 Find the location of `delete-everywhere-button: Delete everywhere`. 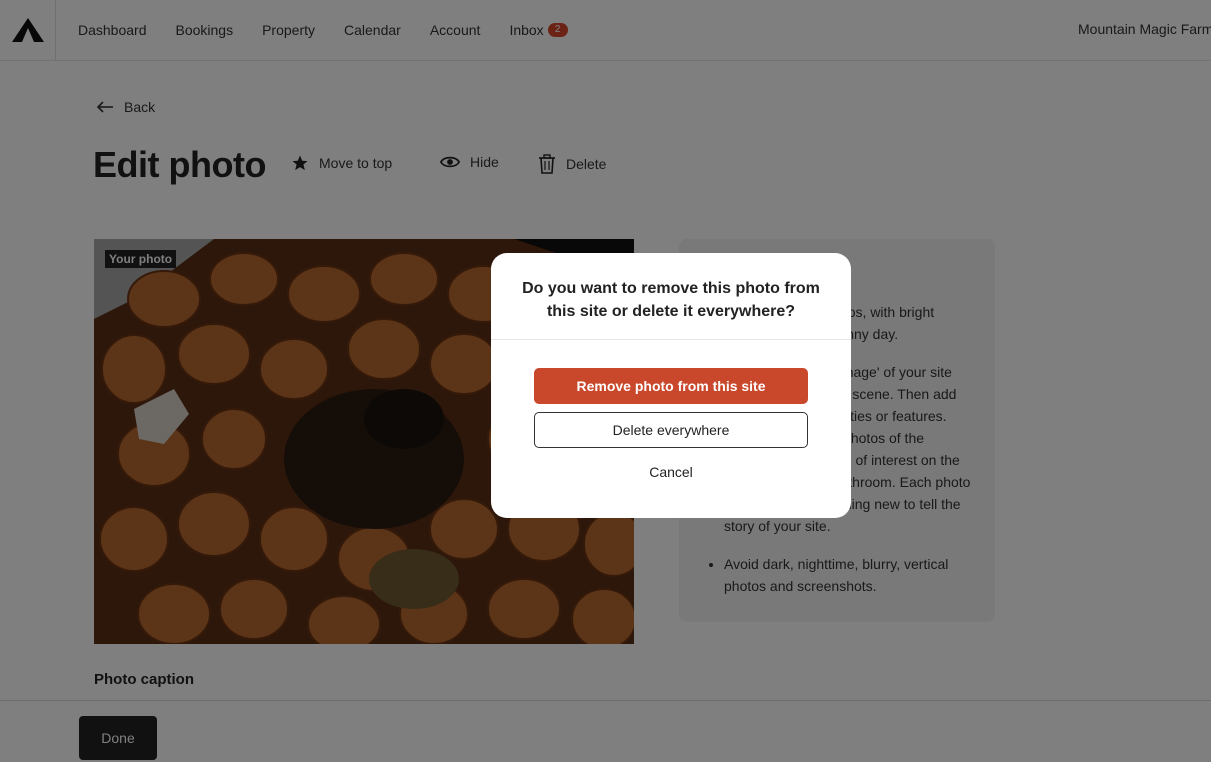

delete-everywhere-button: Delete everywhere is located at coordinates (671, 430).